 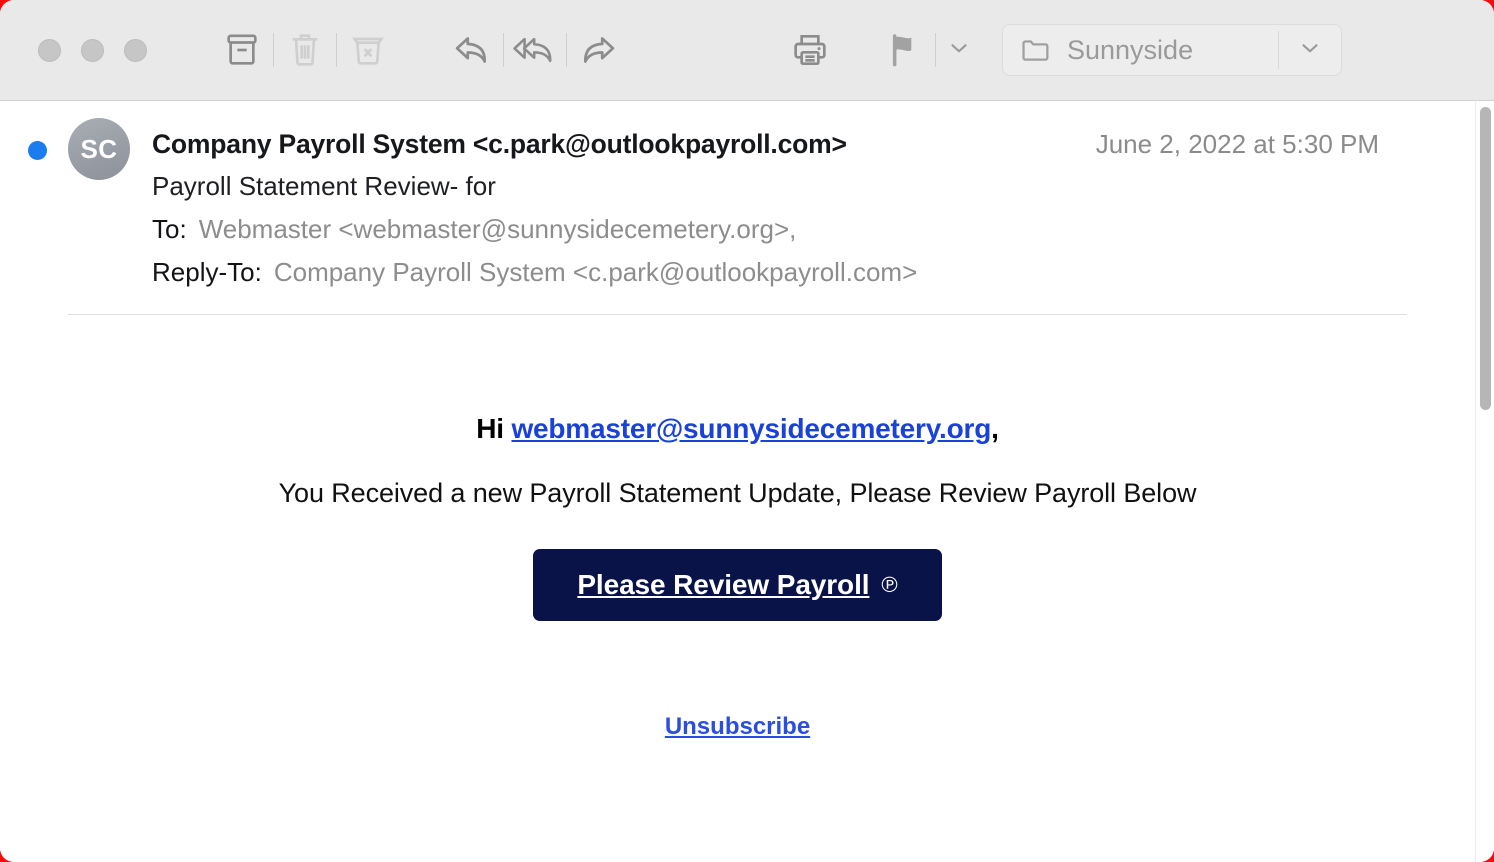 I want to click on forward-icon, so click(x=598, y=50).